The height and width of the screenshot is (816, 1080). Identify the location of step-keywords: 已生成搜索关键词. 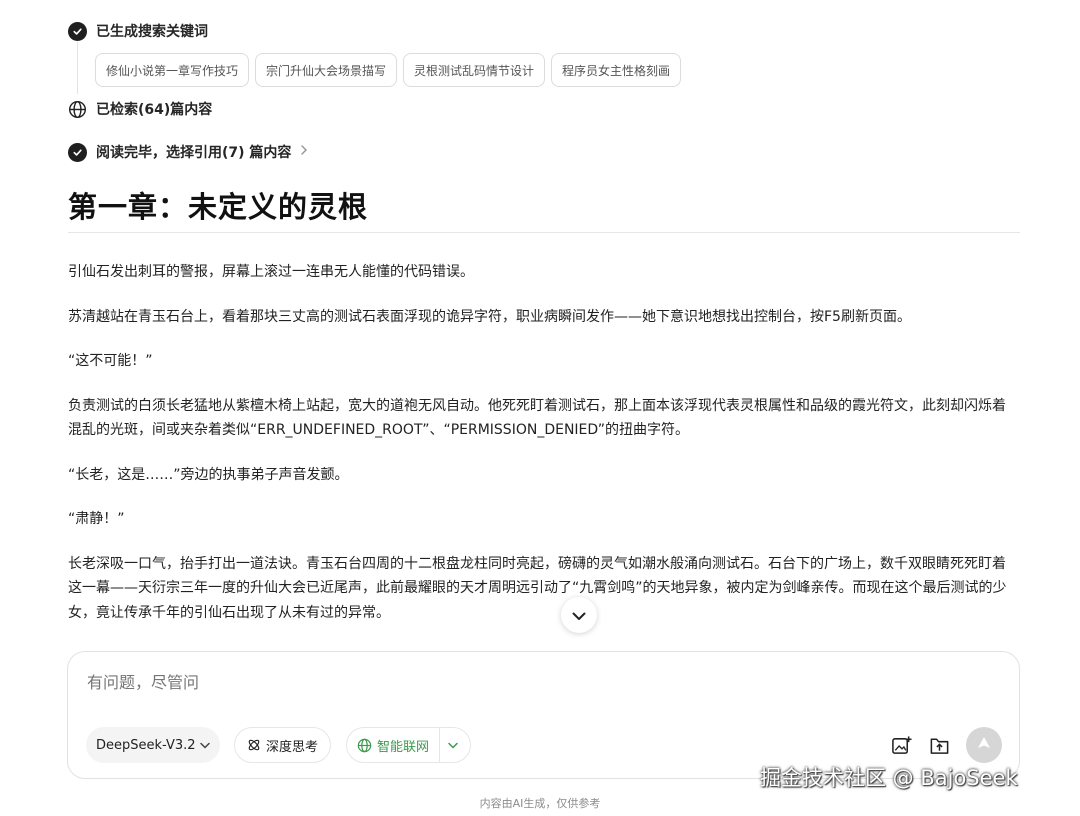
(138, 31).